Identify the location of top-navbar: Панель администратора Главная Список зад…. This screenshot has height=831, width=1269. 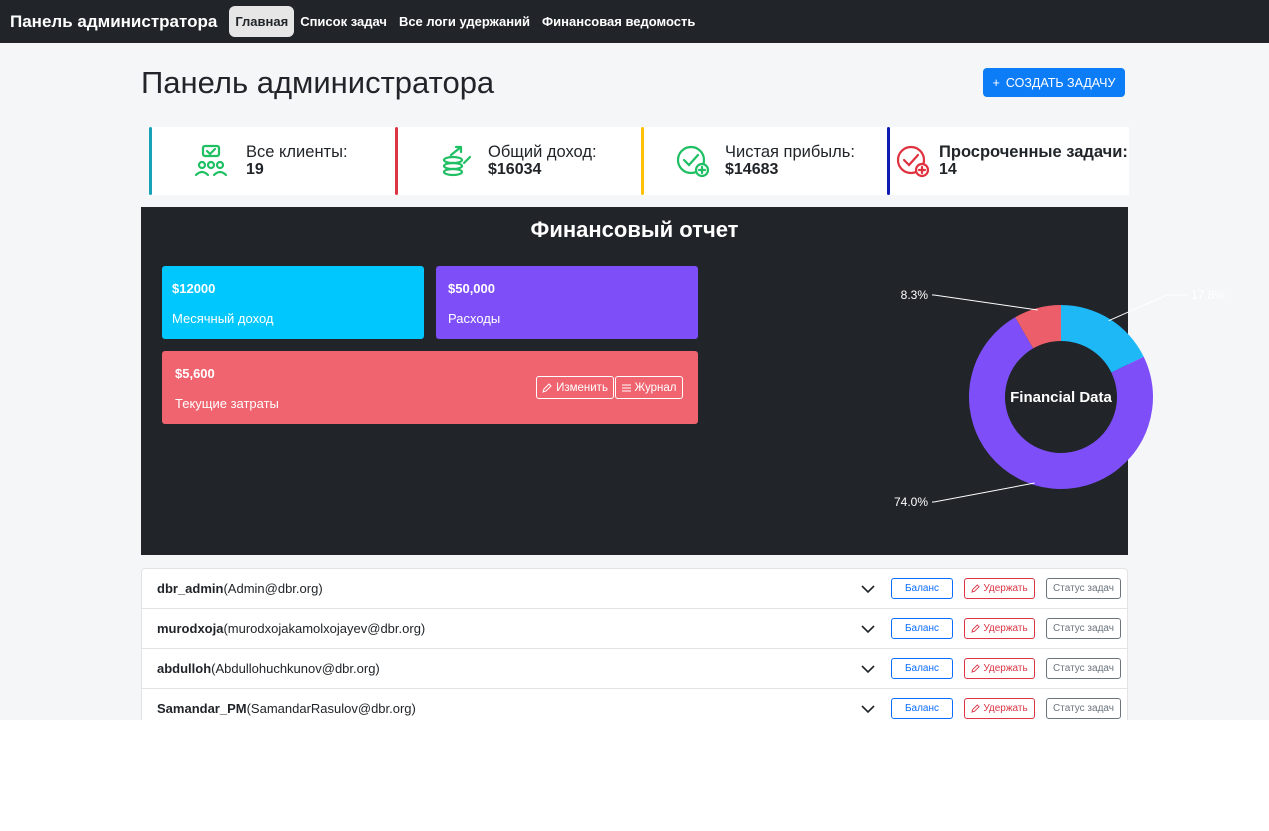
(634, 21).